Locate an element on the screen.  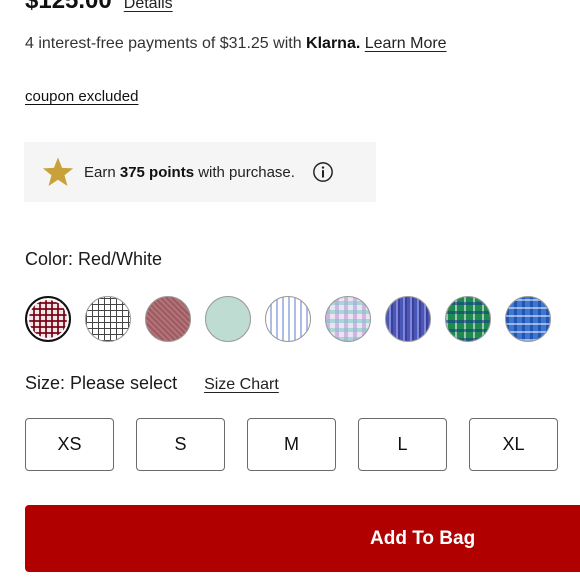
swatch-pastel-plaid is located at coordinates (348, 319).